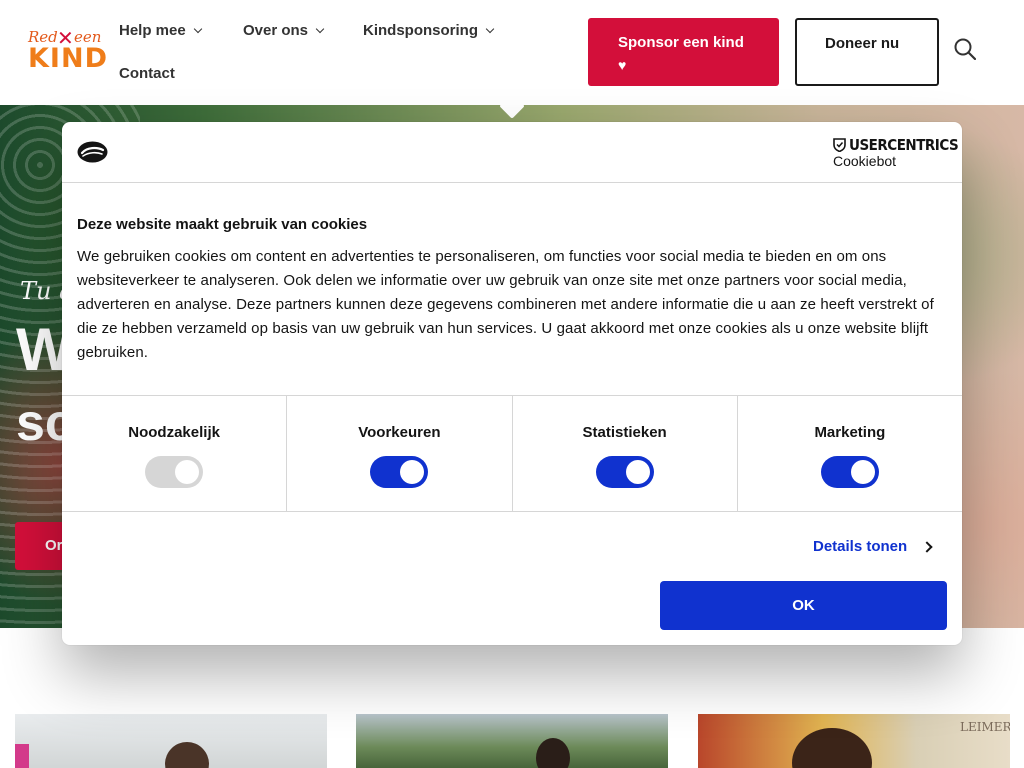  I want to click on nav-item-help-mee: Help mee, so click(160, 30).